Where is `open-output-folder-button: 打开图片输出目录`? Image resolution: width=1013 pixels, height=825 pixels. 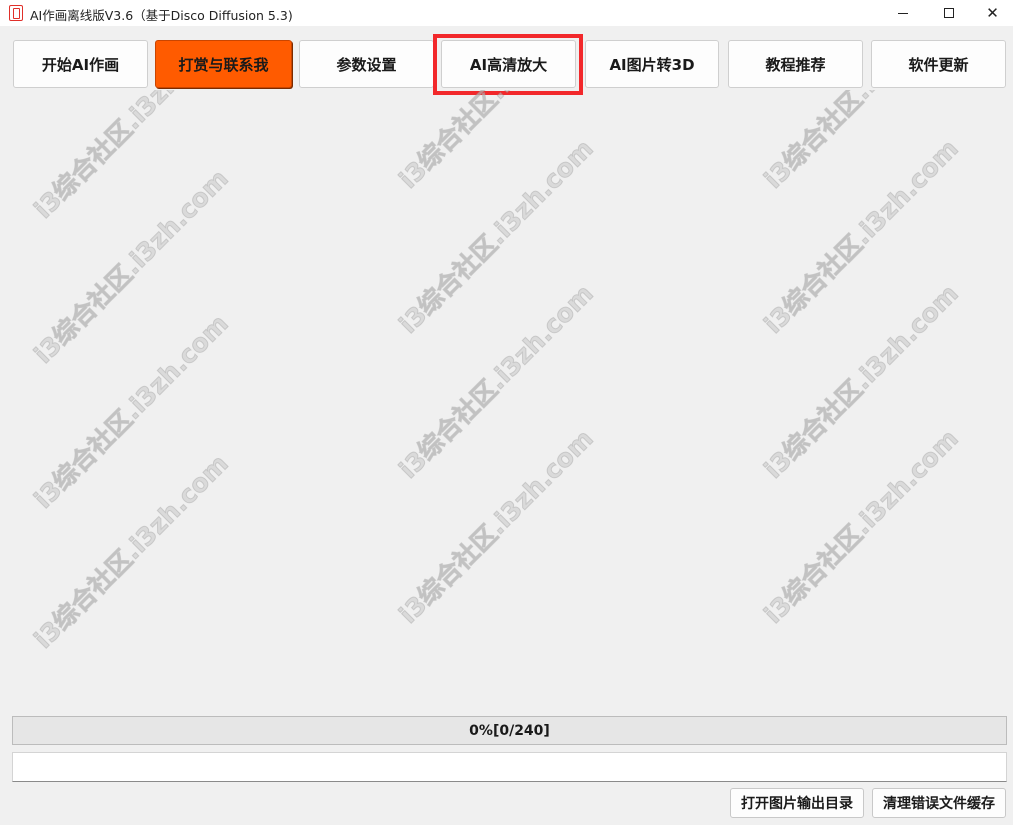 open-output-folder-button: 打开图片输出目录 is located at coordinates (797, 803).